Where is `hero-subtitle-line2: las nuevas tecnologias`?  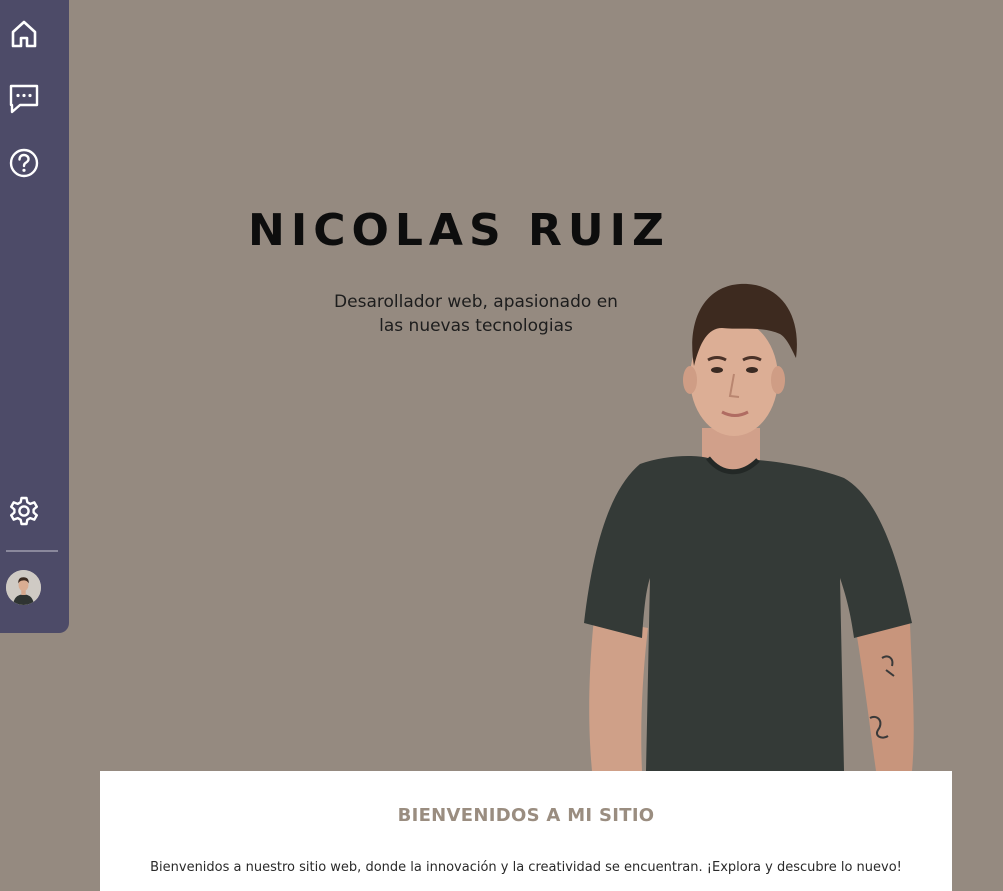
hero-subtitle-line2: las nuevas tecnologias is located at coordinates (476, 326).